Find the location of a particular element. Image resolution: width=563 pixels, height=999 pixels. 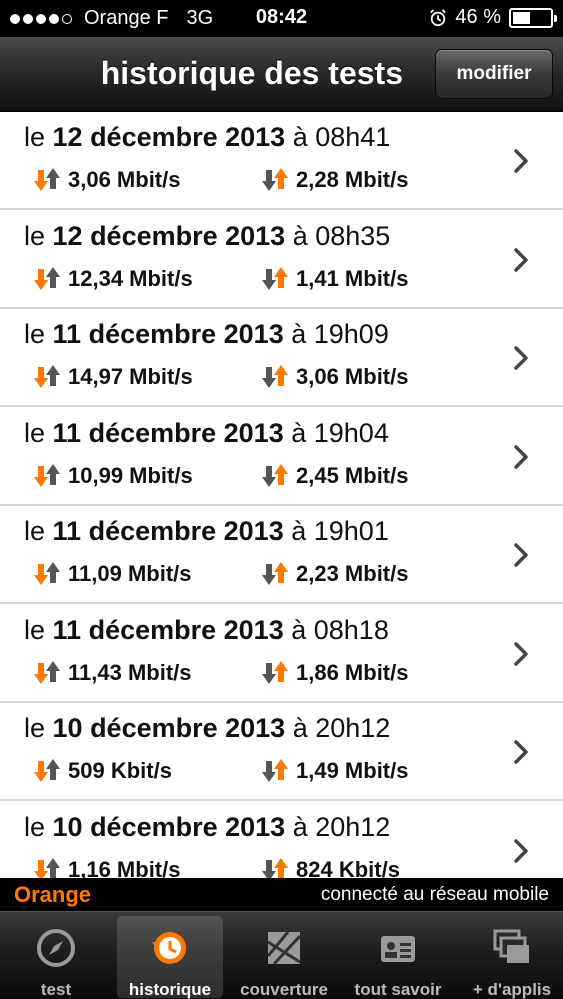

upload-speed: 2,23 Mbit/s is located at coordinates (335, 574).